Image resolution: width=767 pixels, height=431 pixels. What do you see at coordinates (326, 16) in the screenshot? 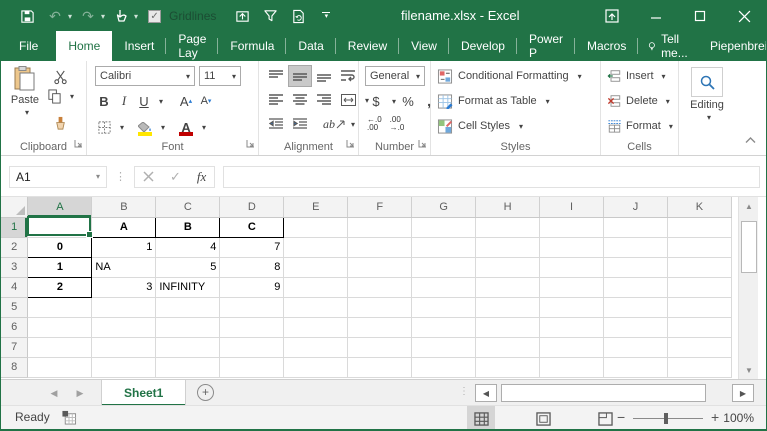
I see `qat-customize-button: ▾` at bounding box center [326, 16].